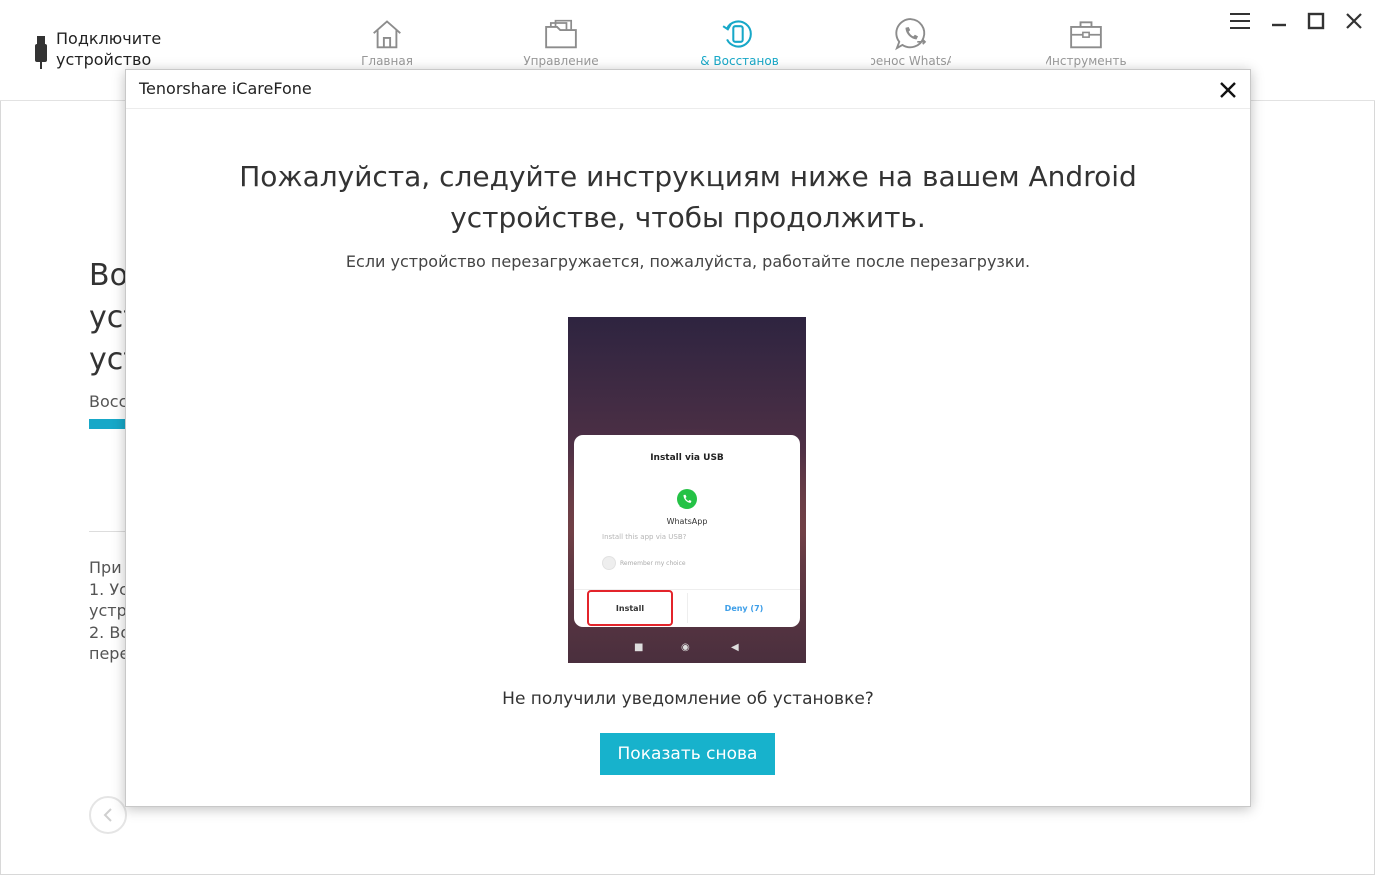  What do you see at coordinates (387, 34) in the screenshot?
I see `home-icon` at bounding box center [387, 34].